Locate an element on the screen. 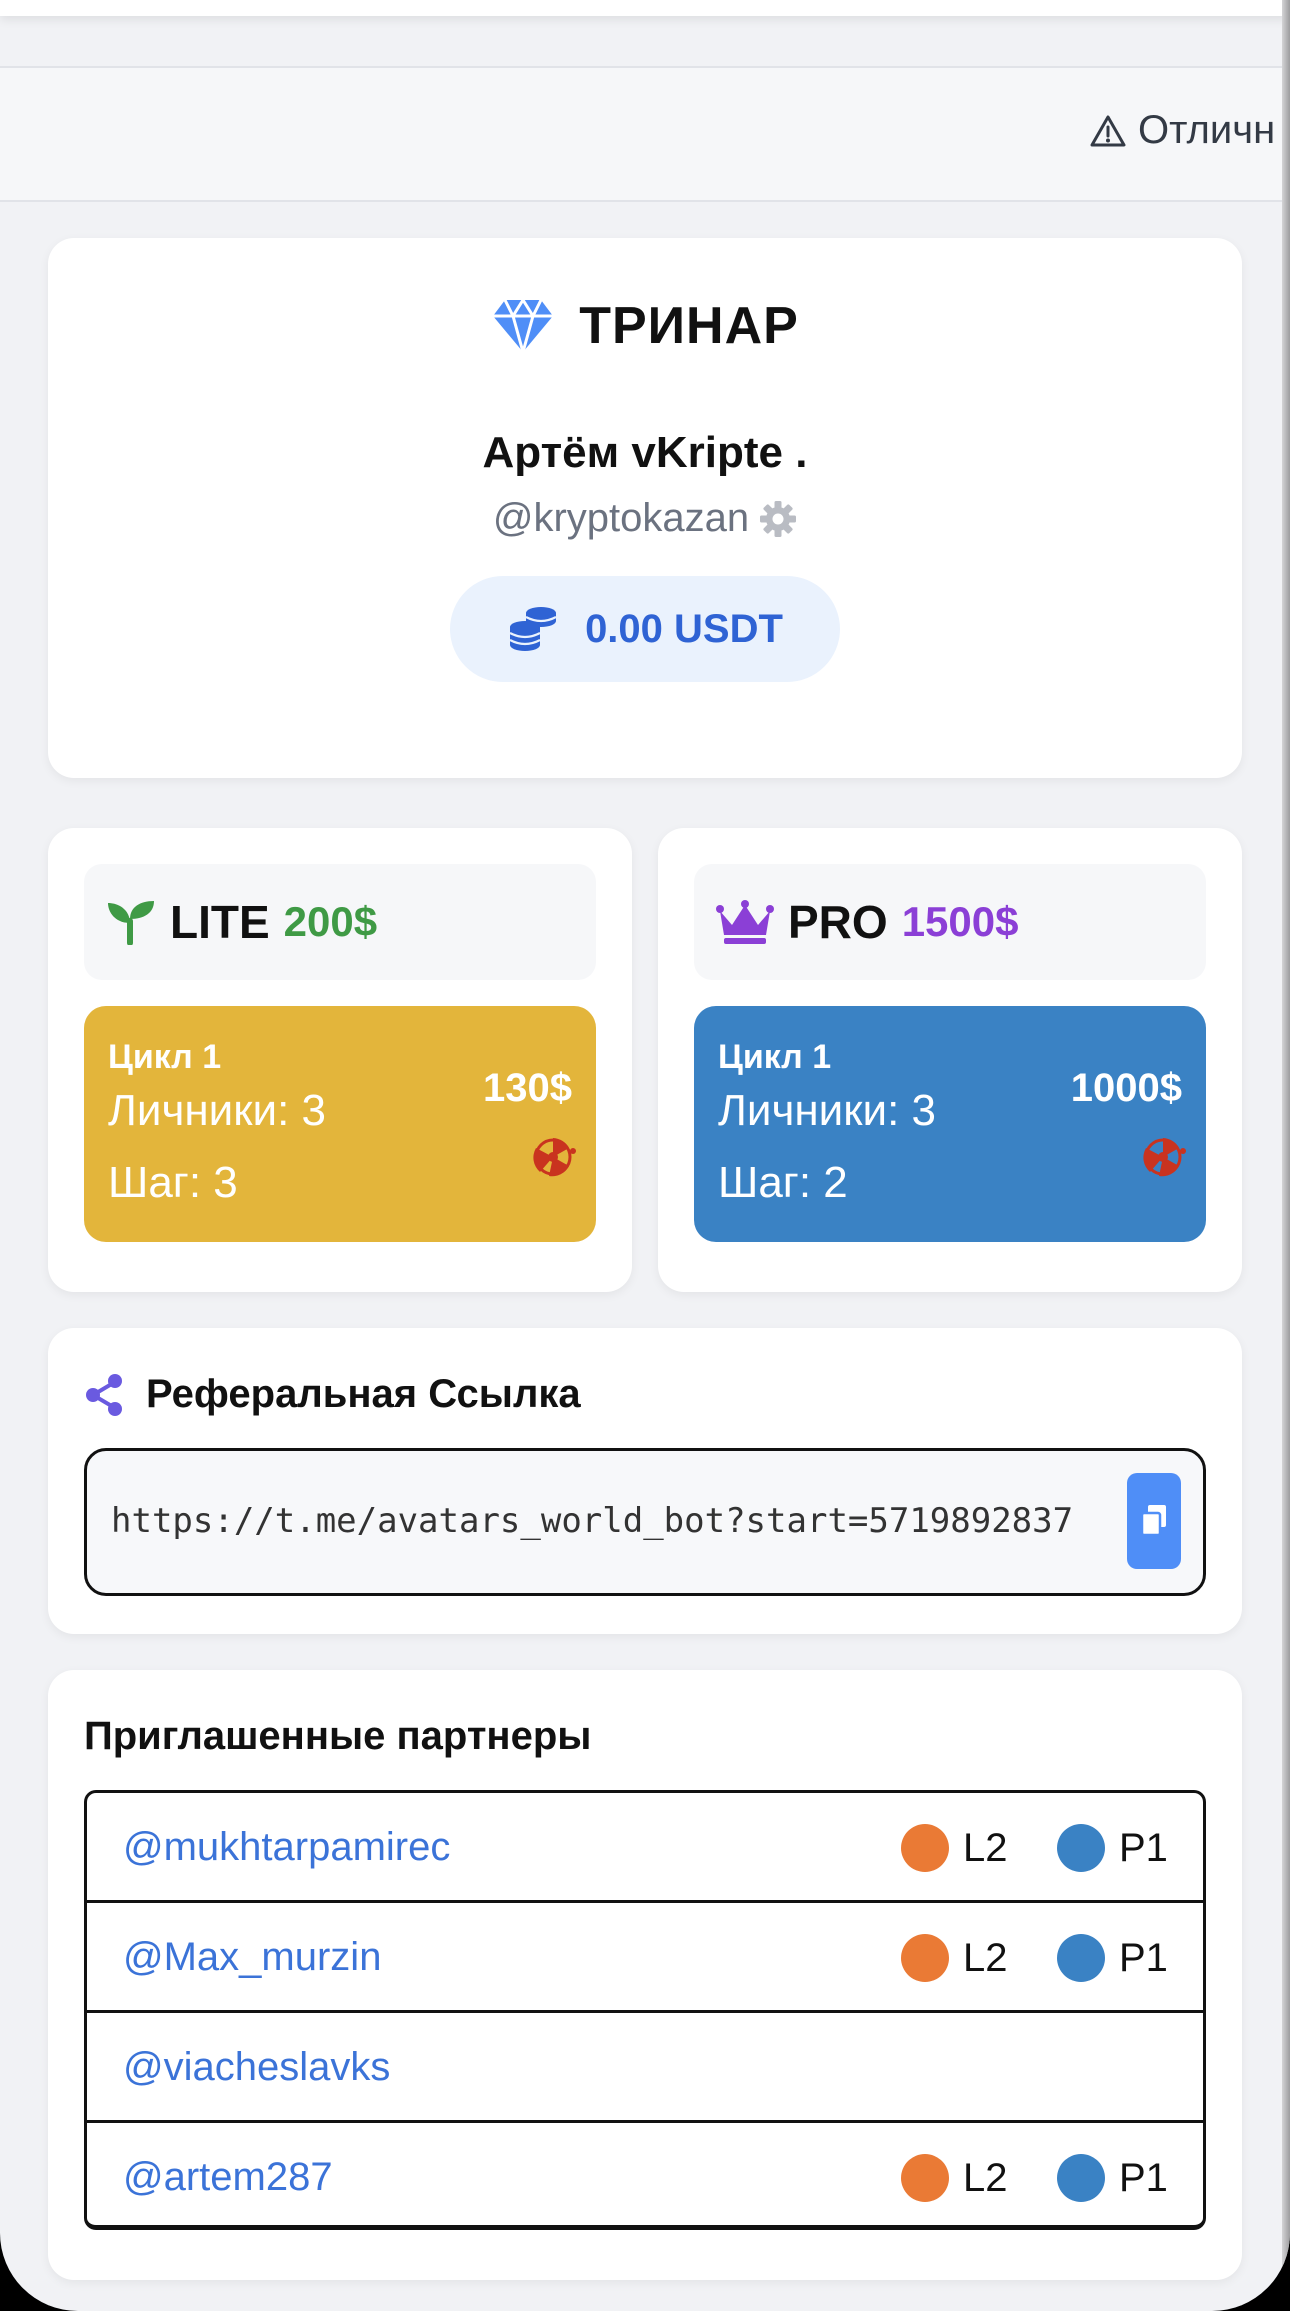 This screenshot has width=1290, height=2311. cycle-amount: 130$ is located at coordinates (527, 1088).